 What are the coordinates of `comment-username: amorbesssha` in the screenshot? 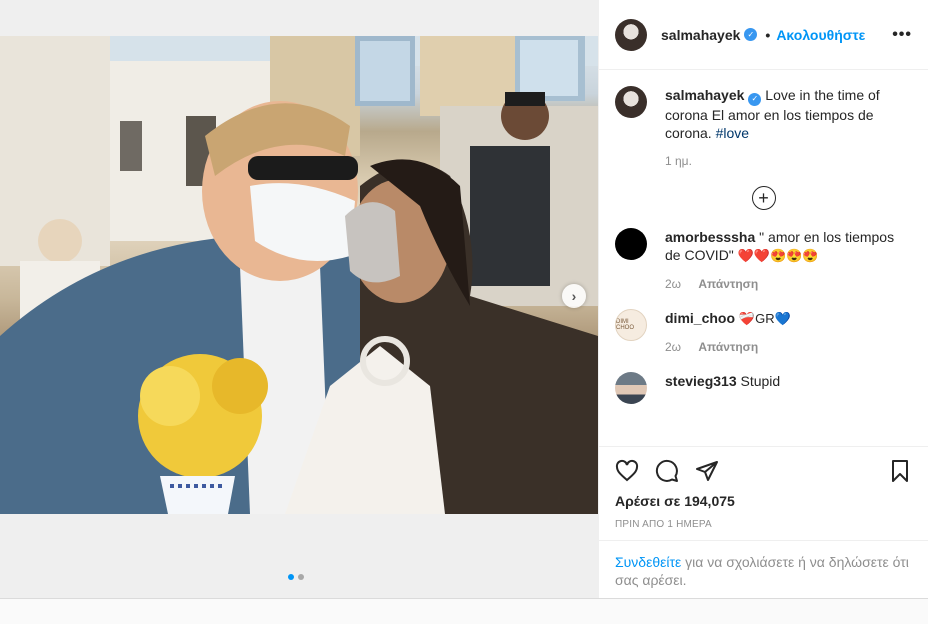 It's located at (710, 237).